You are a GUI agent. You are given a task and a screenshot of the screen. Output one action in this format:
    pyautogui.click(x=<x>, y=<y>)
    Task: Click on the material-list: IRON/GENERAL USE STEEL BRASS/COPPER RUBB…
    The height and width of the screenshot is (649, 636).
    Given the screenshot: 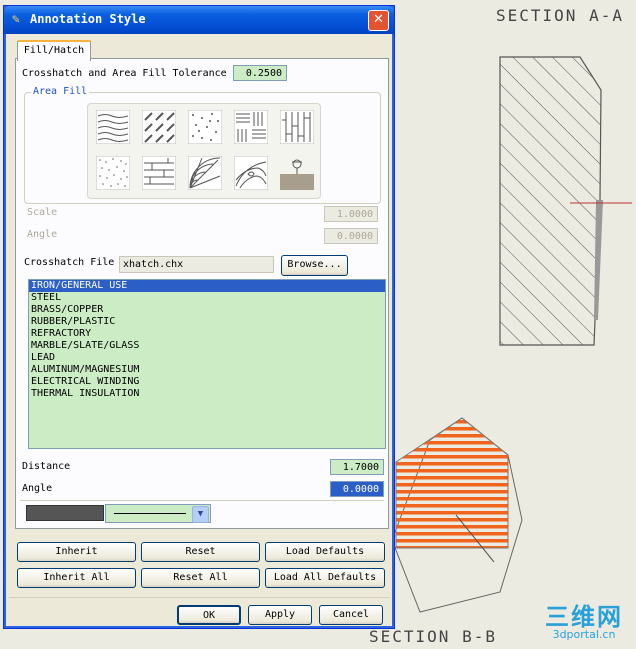 What is the action you would take?
    pyautogui.click(x=207, y=364)
    